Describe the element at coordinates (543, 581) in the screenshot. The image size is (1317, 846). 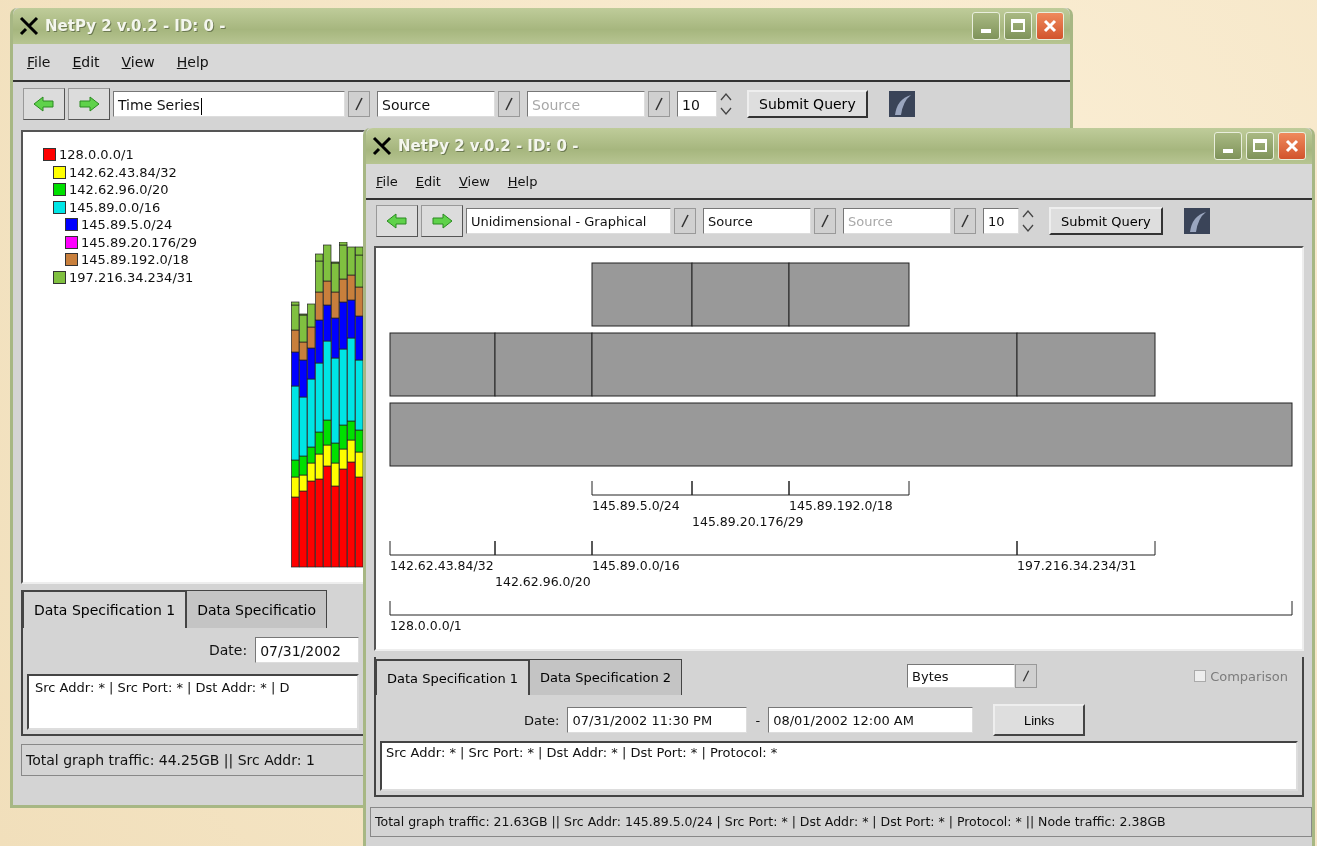
I see `address-label: 142.62.96.0/20` at that location.